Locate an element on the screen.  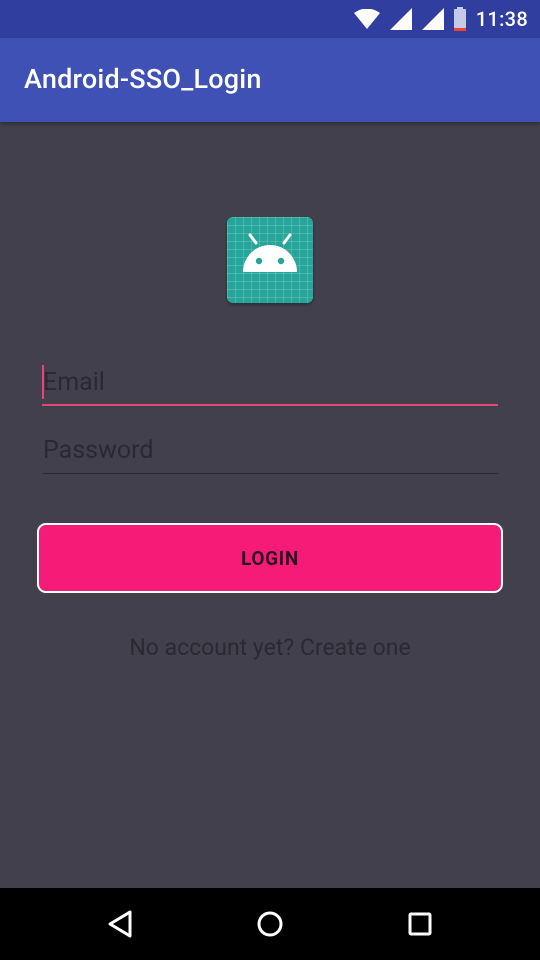
wifi-icon is located at coordinates (366, 19).